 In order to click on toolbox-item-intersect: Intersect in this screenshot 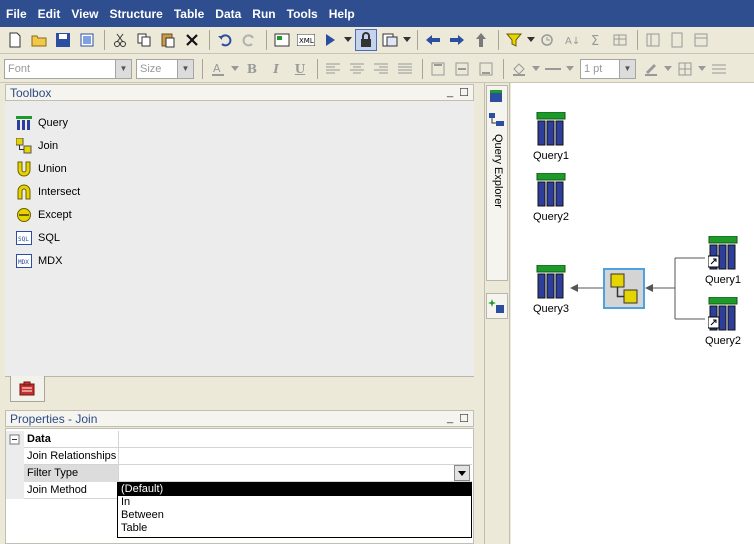, I will do `click(239, 191)`.